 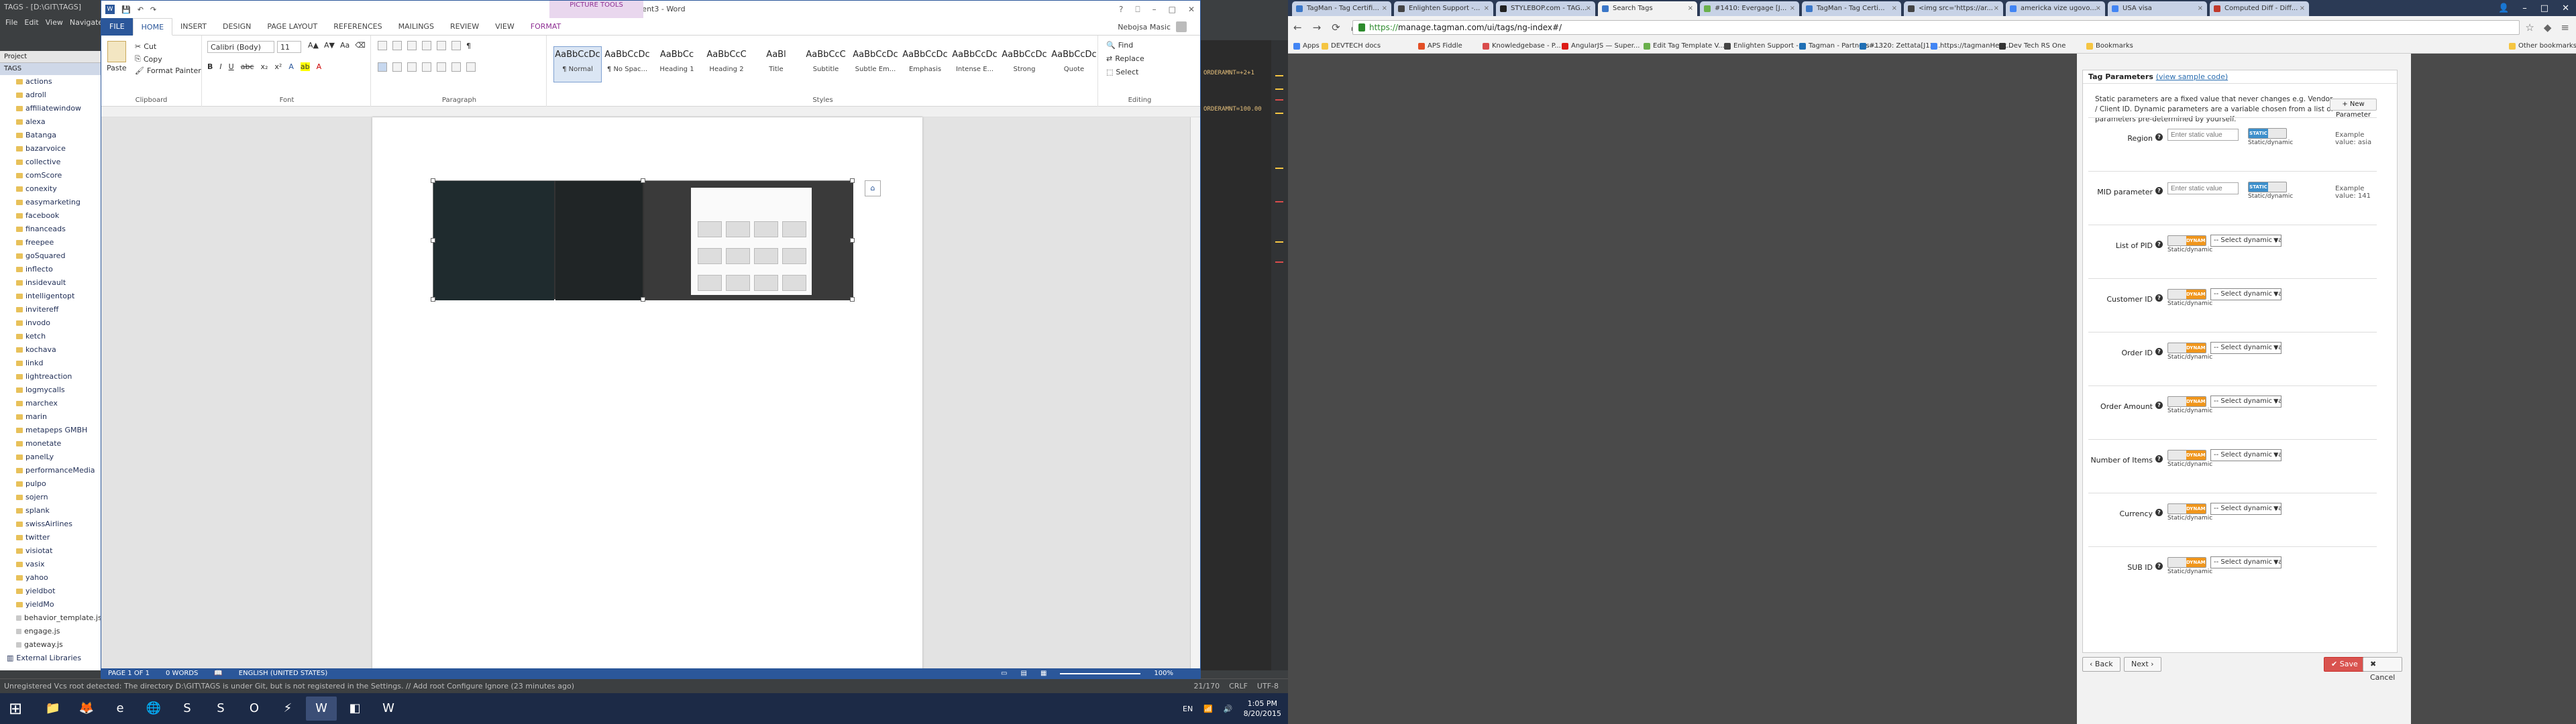 I want to click on volume-icon: 🔊, so click(x=1228, y=709).